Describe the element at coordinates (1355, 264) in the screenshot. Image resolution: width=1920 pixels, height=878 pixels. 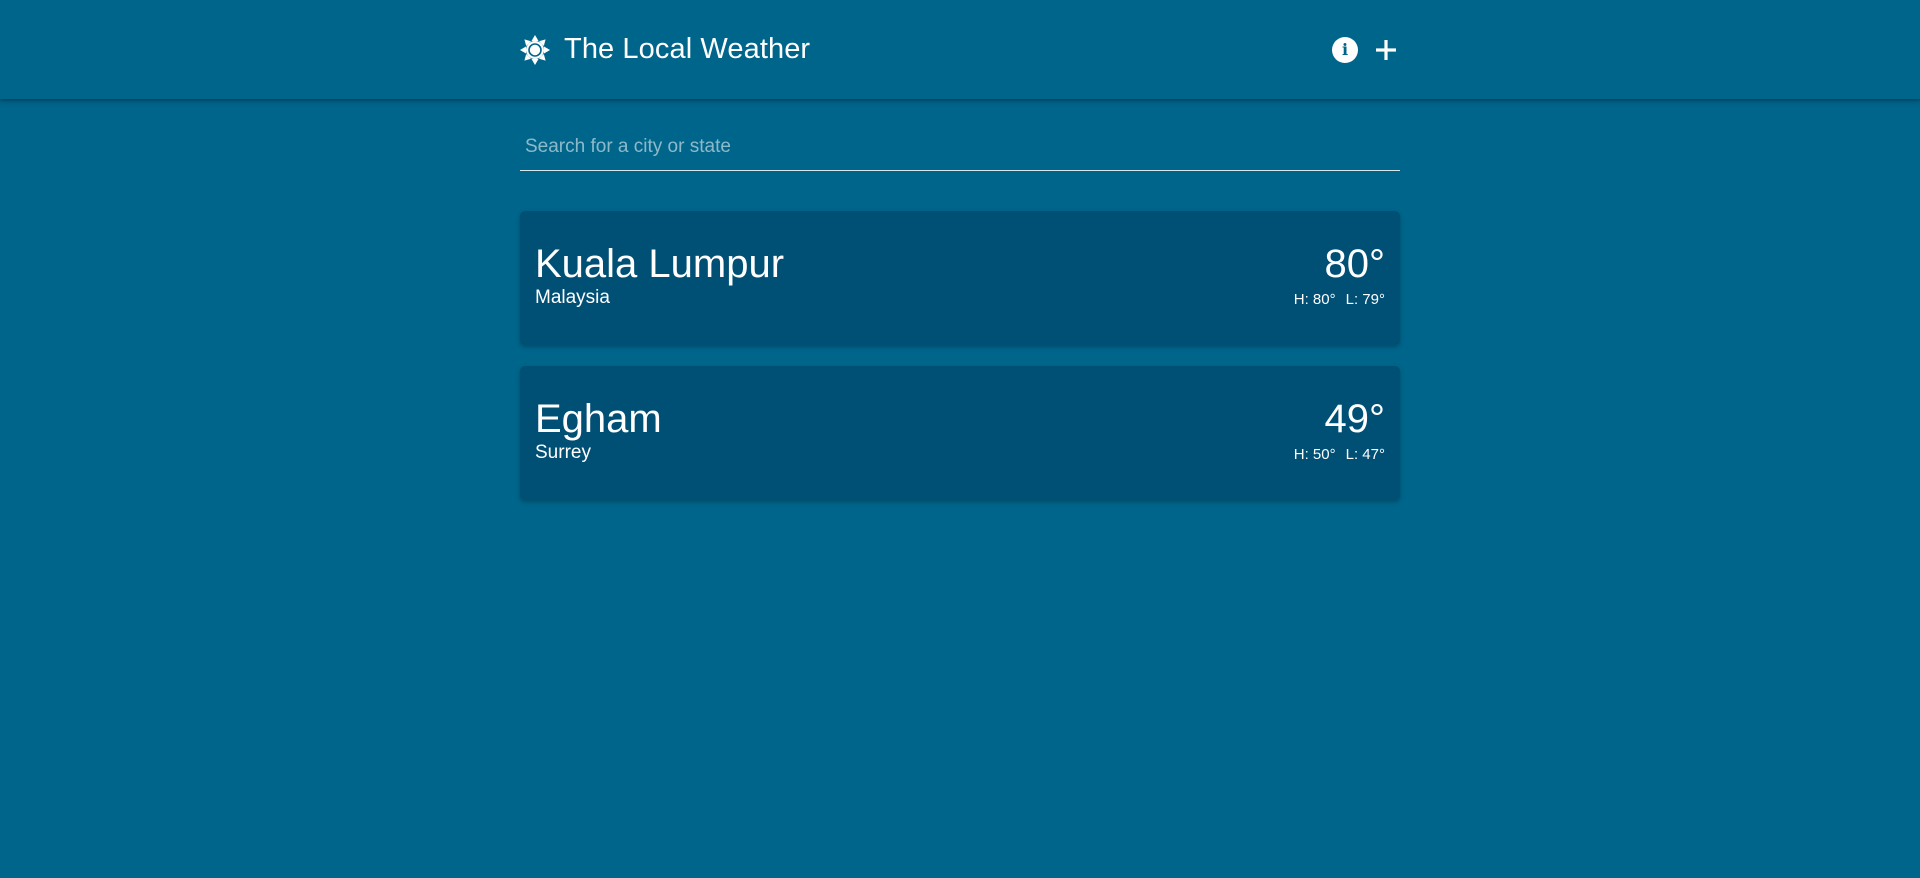
I see `current-temperature: 80°` at that location.